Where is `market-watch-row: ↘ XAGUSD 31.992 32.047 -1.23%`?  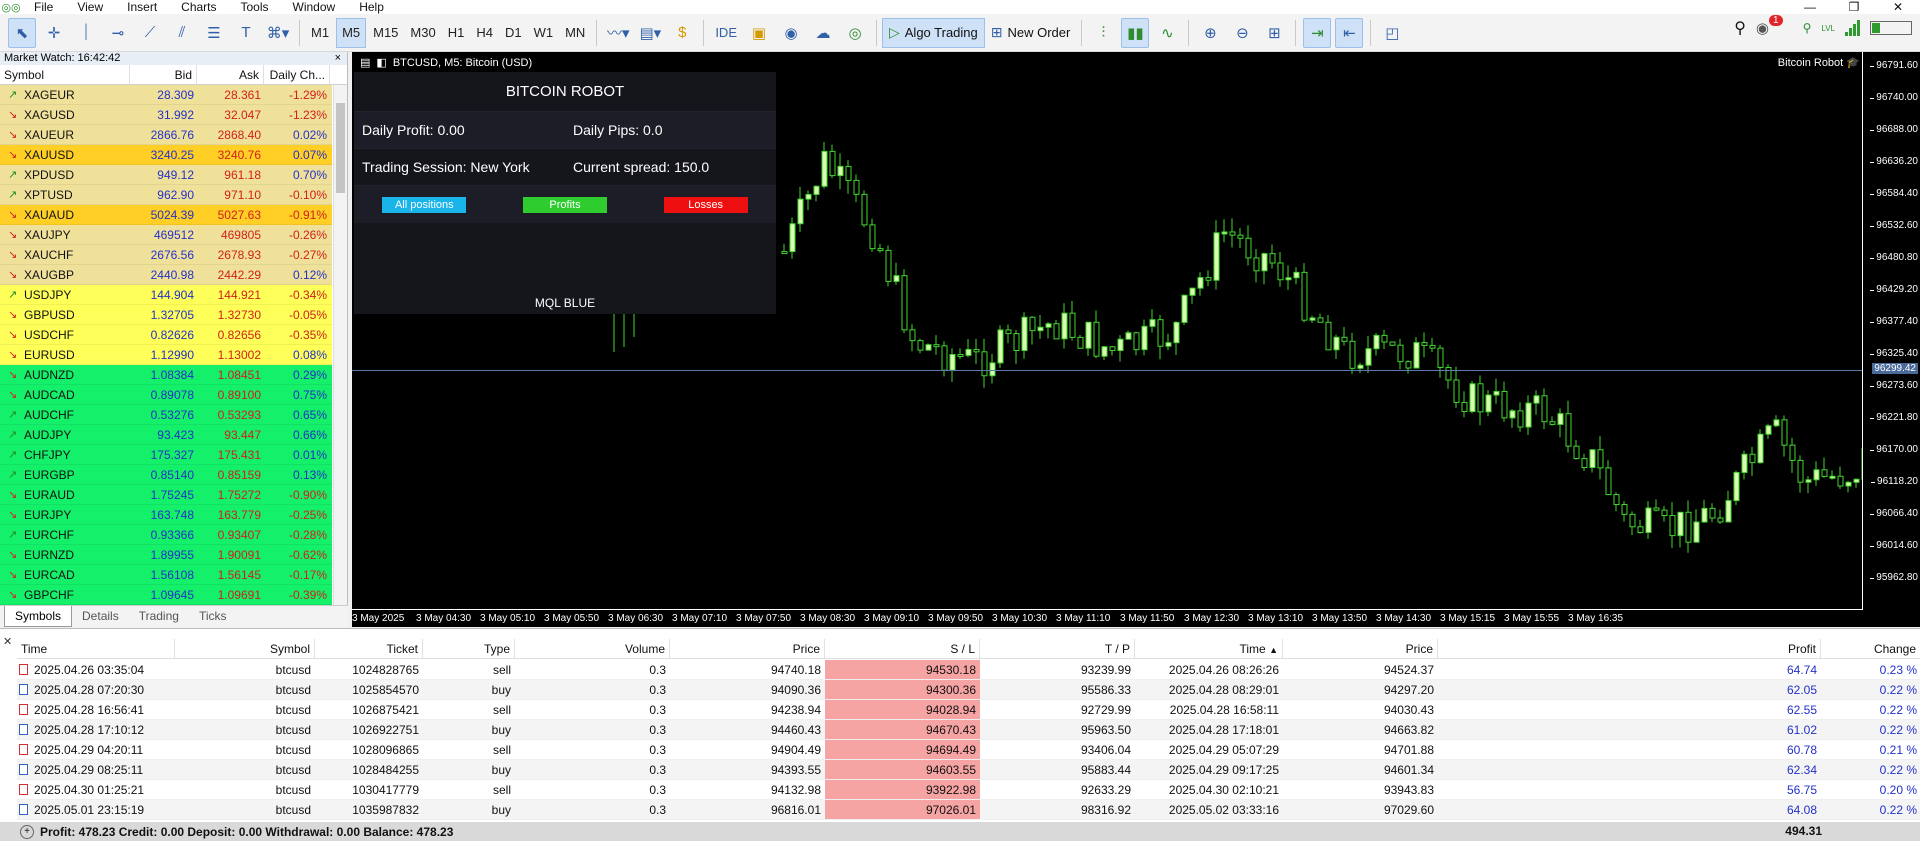 market-watch-row: ↘ XAGUSD 31.992 32.047 -1.23% is located at coordinates (166, 115).